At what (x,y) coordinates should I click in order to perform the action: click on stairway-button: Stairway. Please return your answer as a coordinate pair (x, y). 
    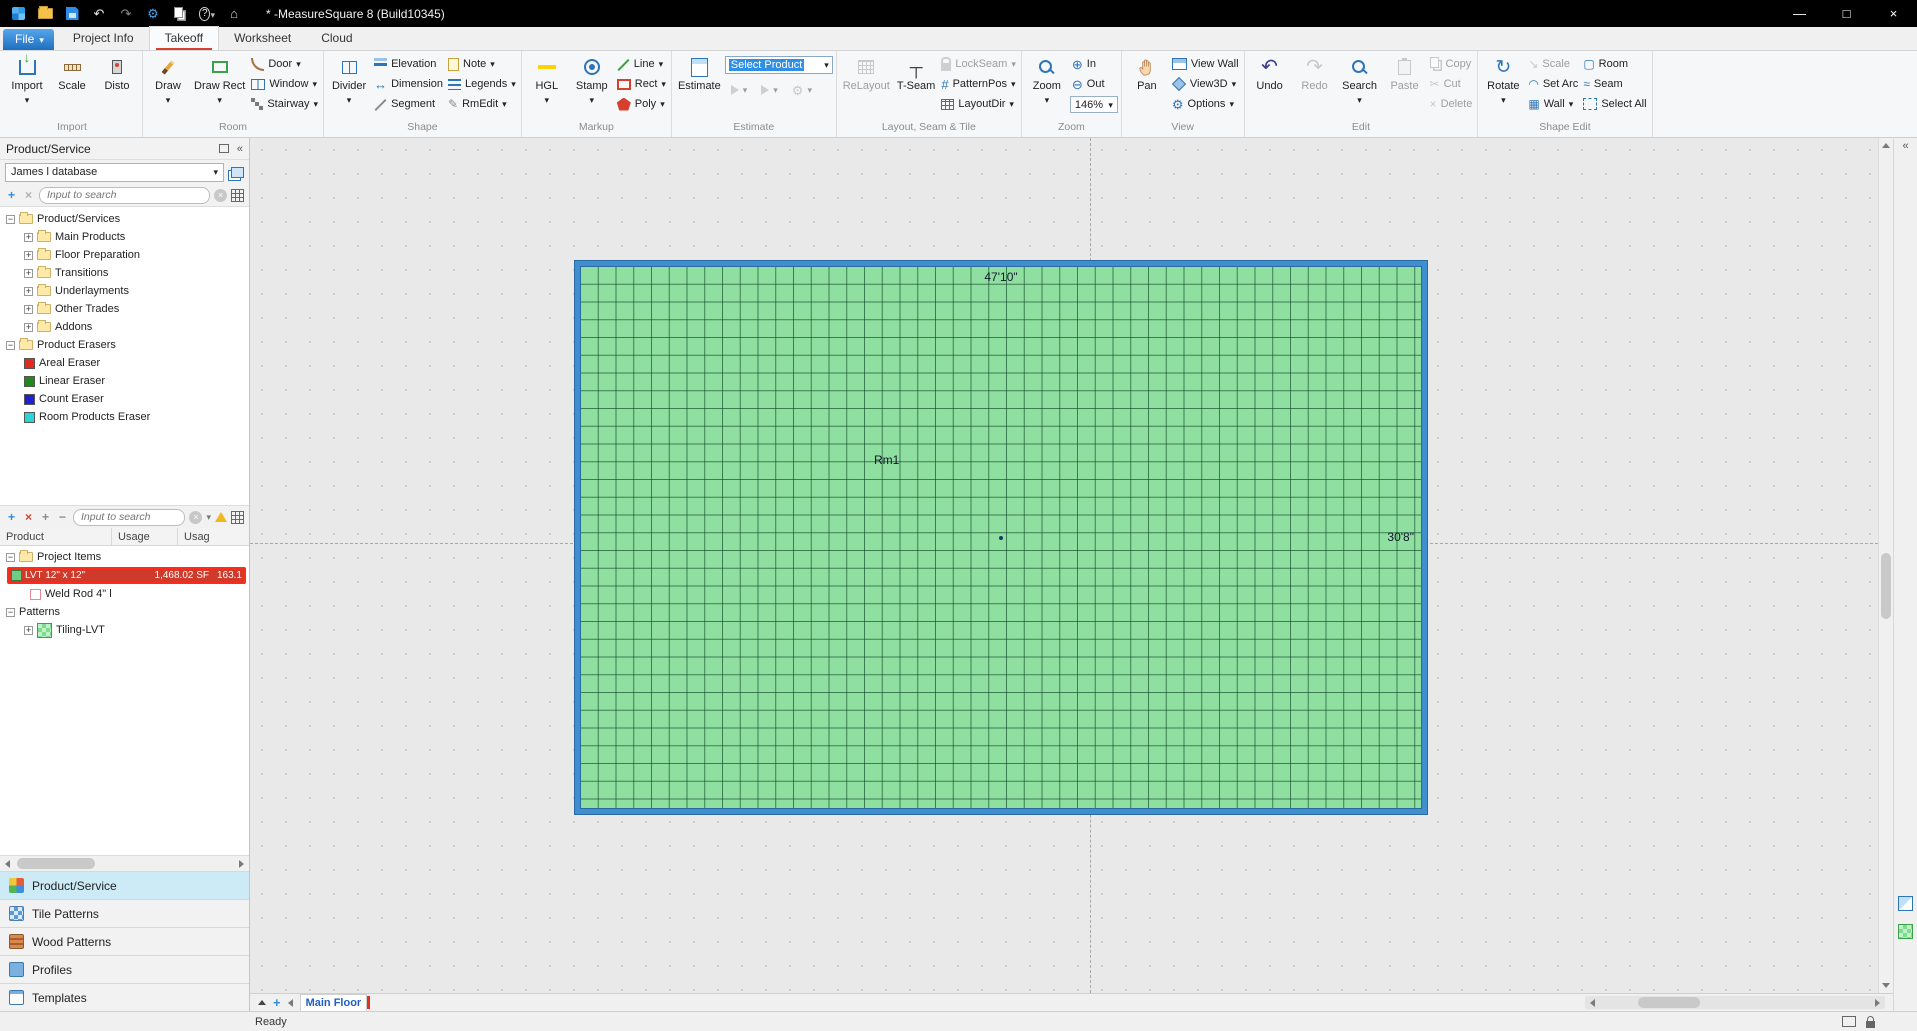
    Looking at the image, I should click on (284, 104).